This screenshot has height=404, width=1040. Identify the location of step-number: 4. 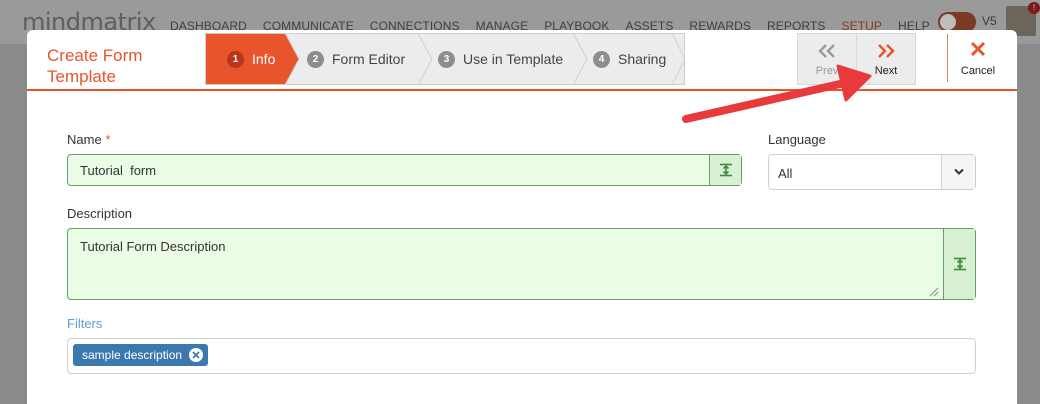
(601, 59).